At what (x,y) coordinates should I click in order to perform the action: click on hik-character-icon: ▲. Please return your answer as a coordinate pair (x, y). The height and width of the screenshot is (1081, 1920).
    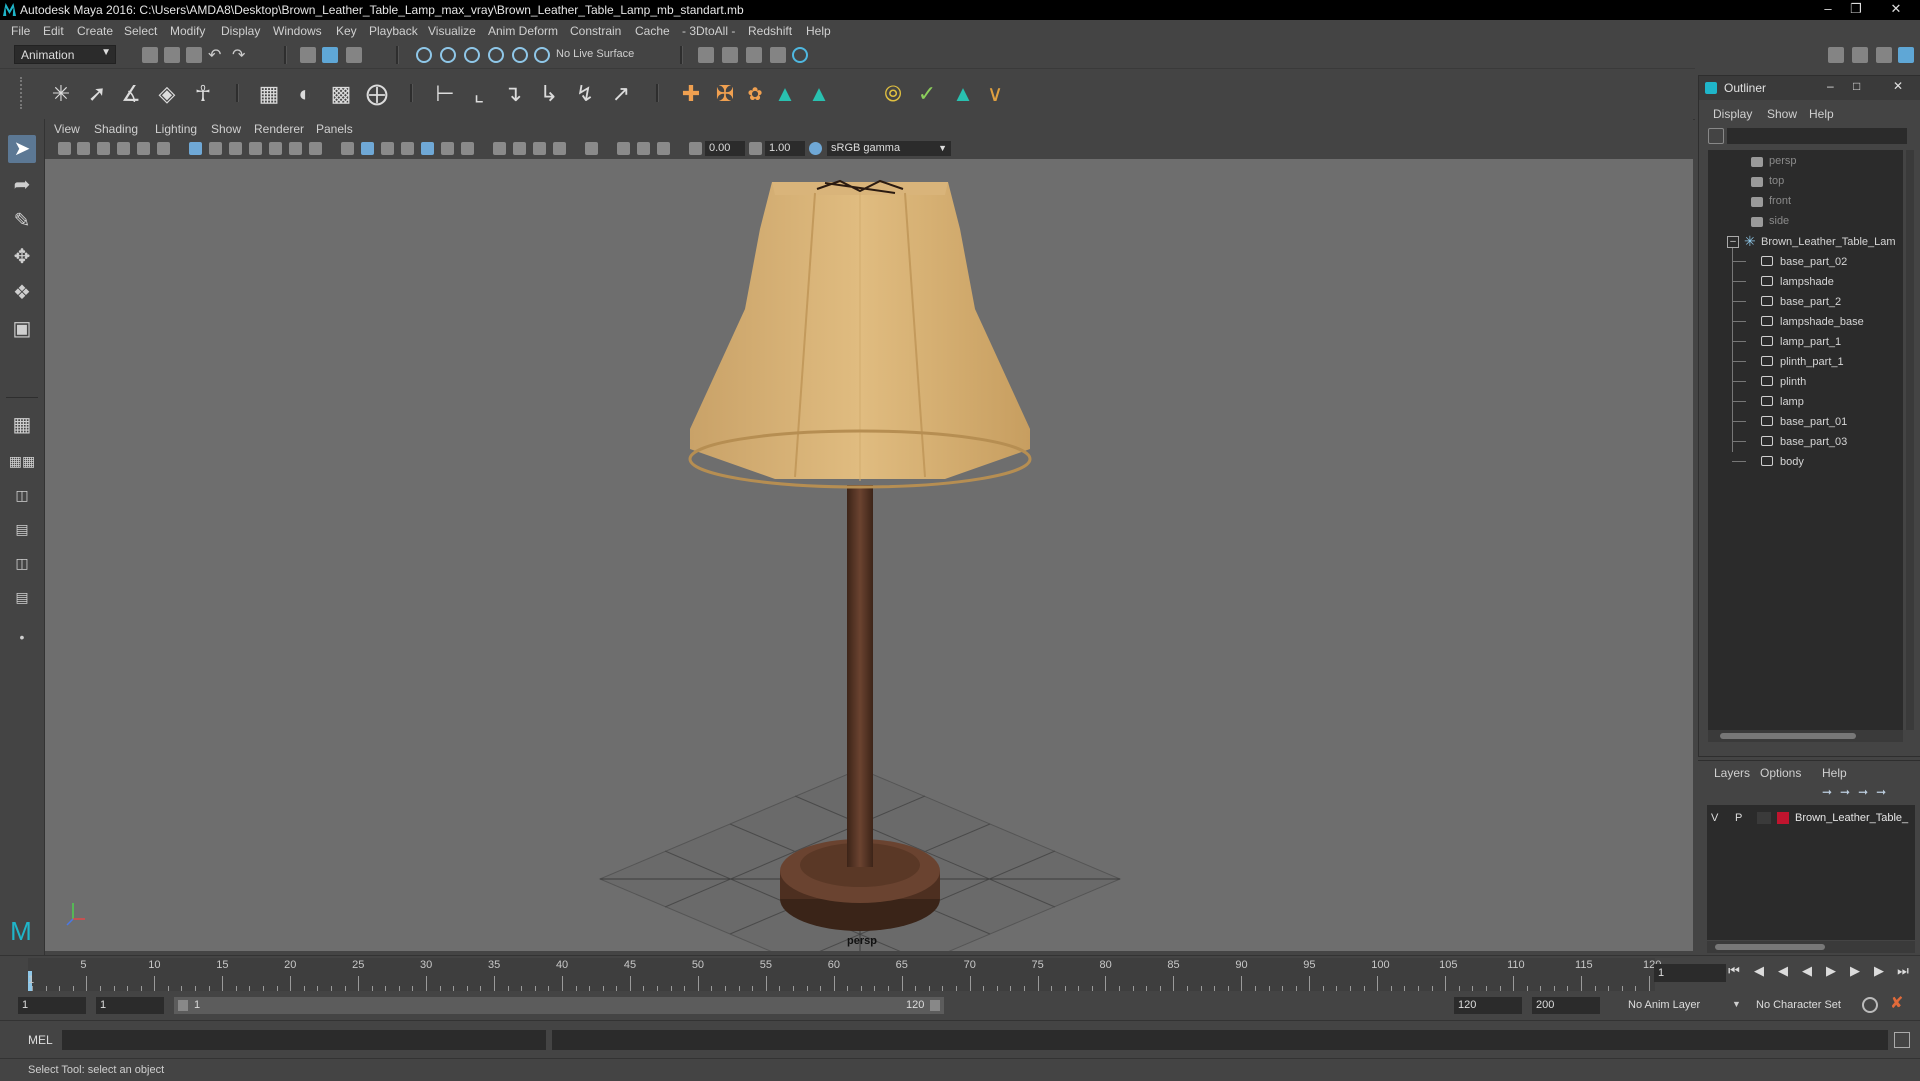
    Looking at the image, I should click on (819, 94).